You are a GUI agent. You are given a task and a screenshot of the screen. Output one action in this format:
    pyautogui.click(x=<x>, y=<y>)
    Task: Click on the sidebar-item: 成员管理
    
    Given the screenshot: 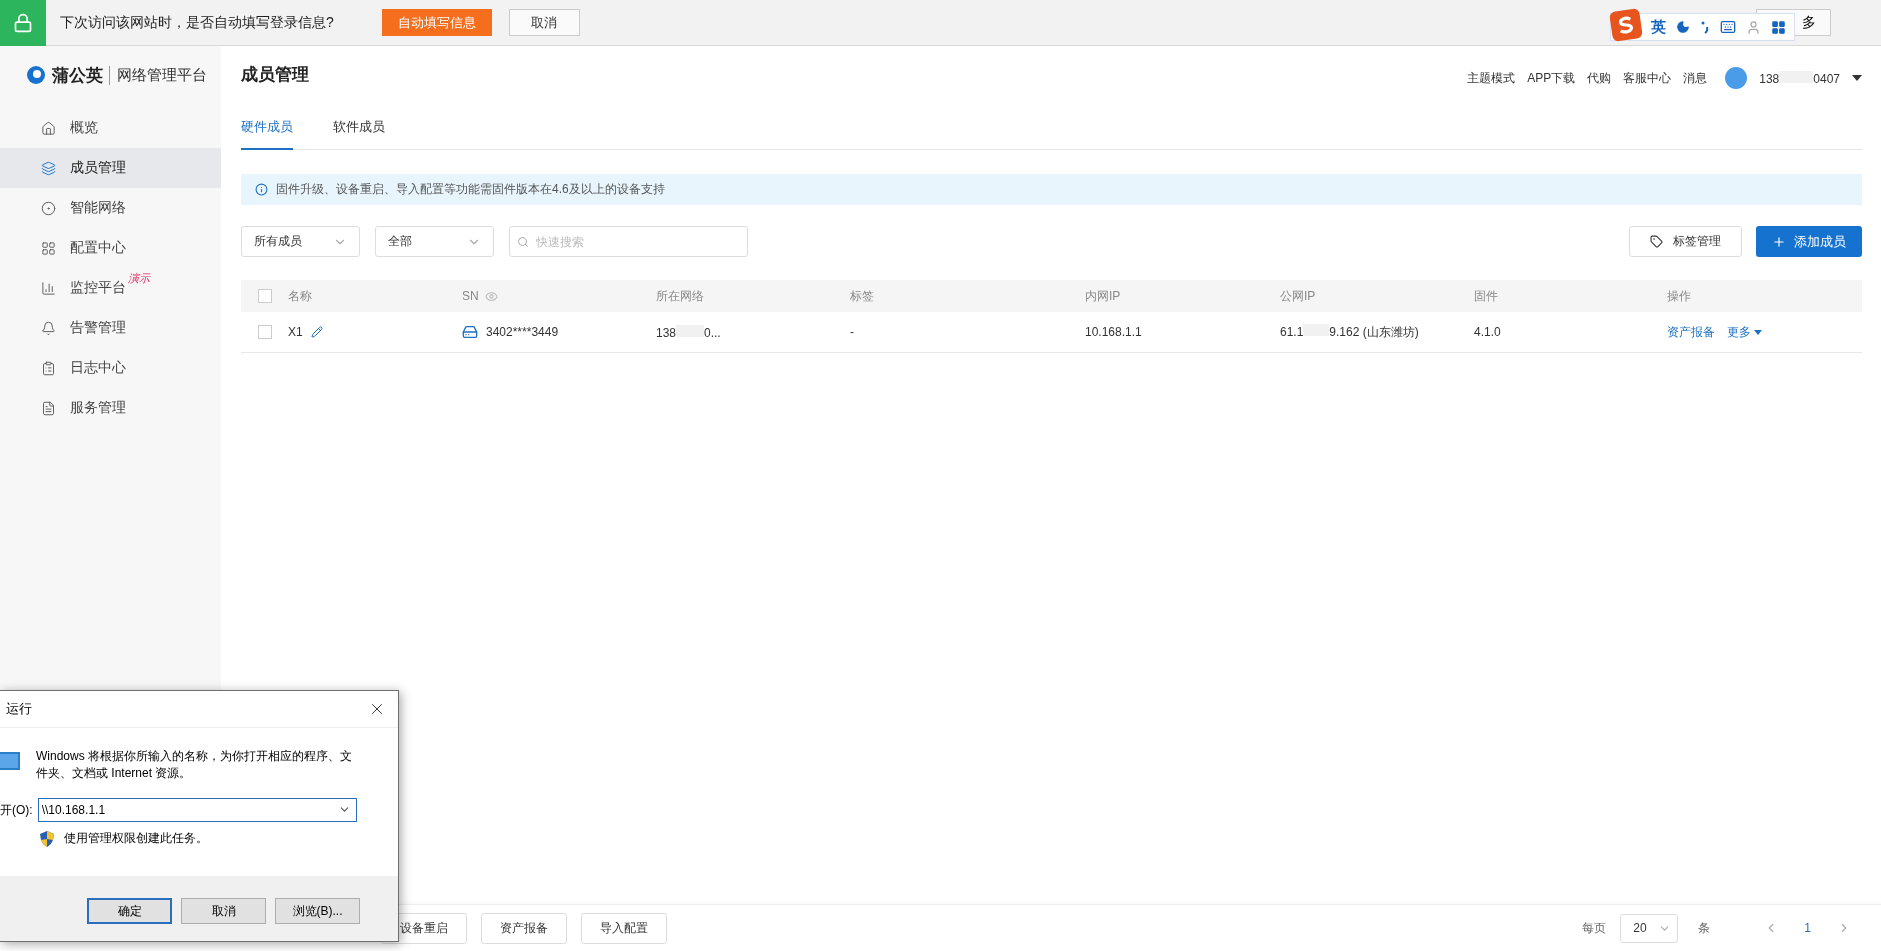 What is the action you would take?
    pyautogui.click(x=110, y=168)
    